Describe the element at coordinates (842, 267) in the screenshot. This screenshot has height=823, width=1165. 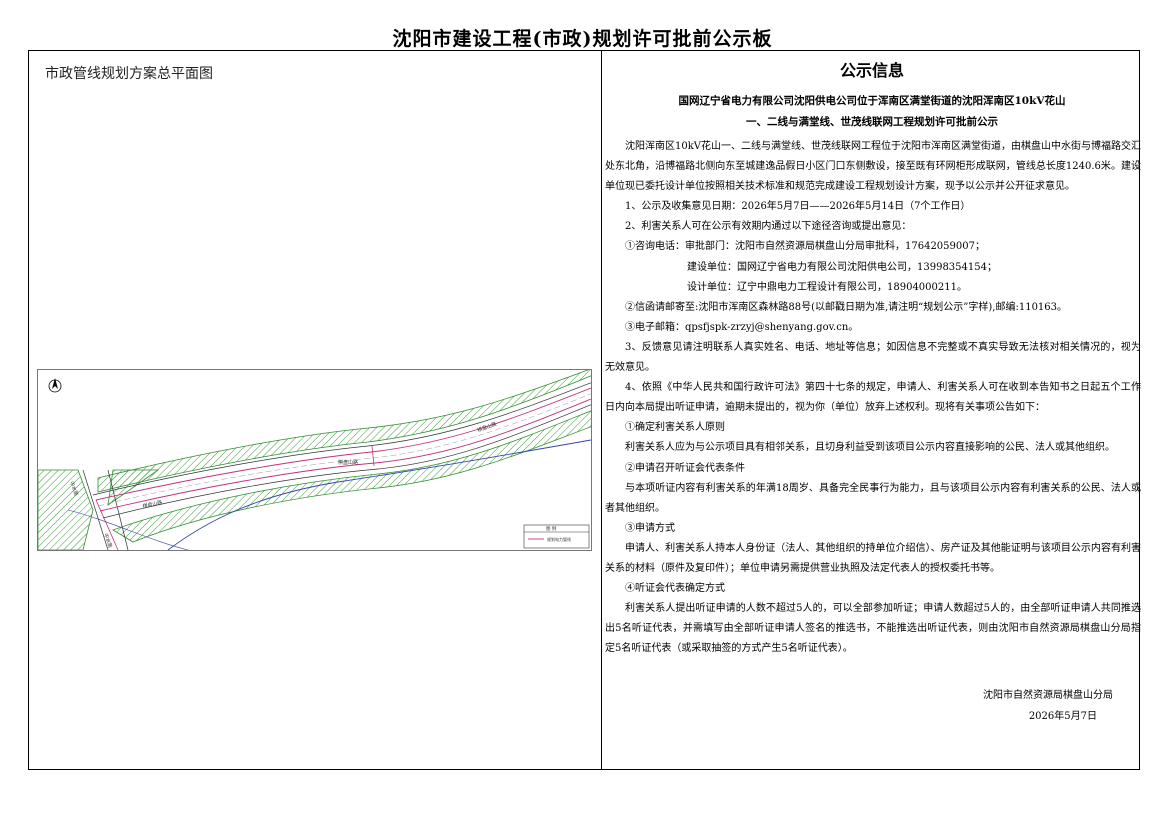
I see `contact-builder: 建设单位：国网辽宁省电力有限公司沈阳供电公司，13998354154；` at that location.